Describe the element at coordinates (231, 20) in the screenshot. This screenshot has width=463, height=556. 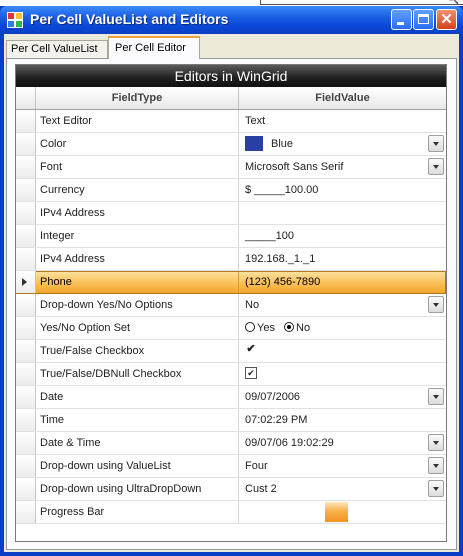
I see `title-bar: Per Cell ValueList and Editors ✕` at that location.